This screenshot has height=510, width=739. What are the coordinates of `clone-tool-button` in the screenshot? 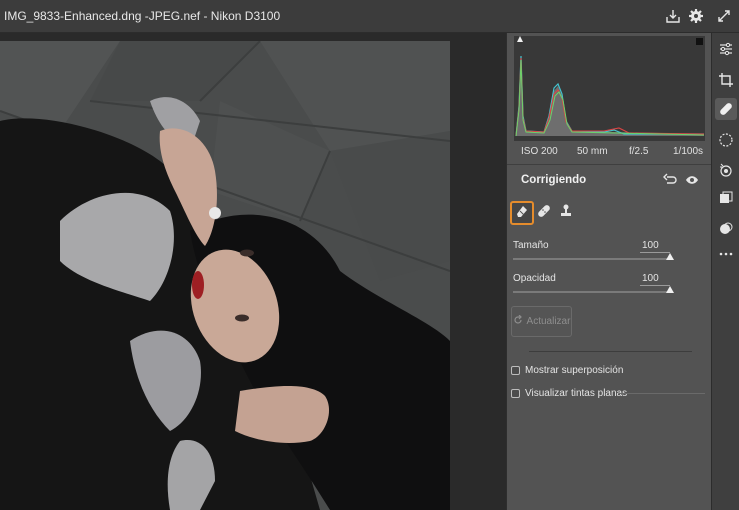 It's located at (566, 213).